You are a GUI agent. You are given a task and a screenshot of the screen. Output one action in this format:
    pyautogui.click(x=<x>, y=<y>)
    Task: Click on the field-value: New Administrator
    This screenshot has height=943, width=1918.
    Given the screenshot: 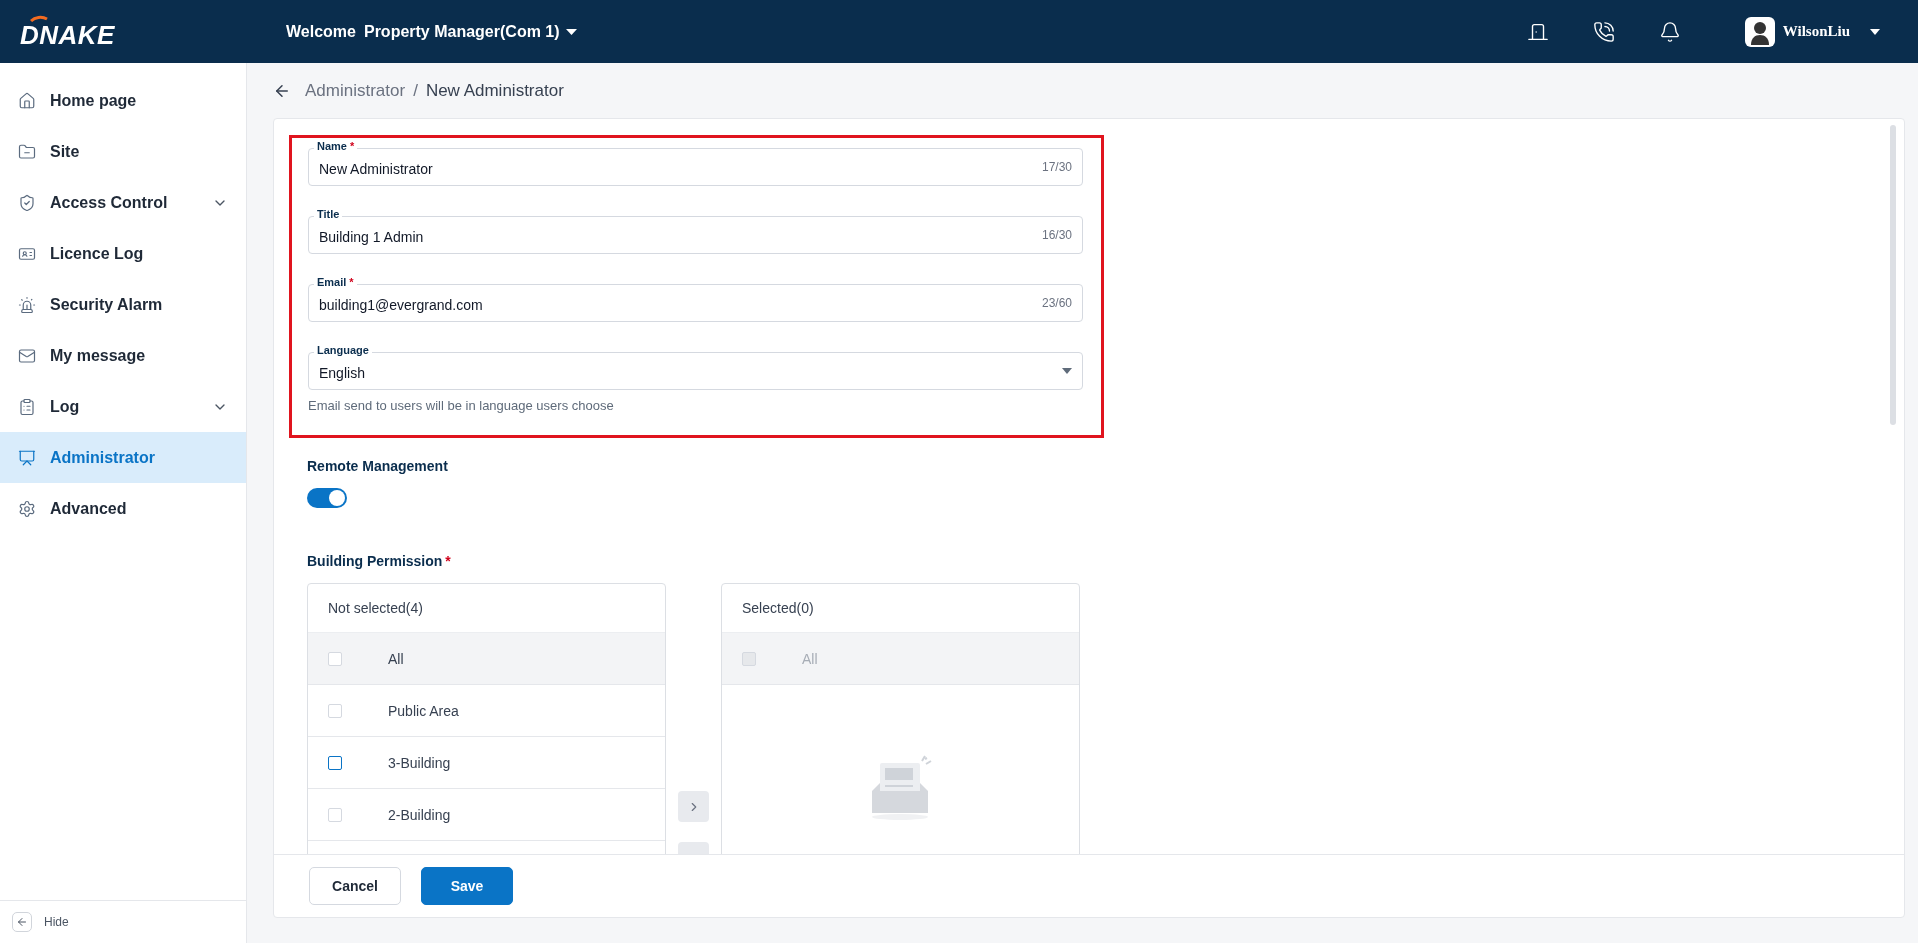 What is the action you would take?
    pyautogui.click(x=376, y=168)
    